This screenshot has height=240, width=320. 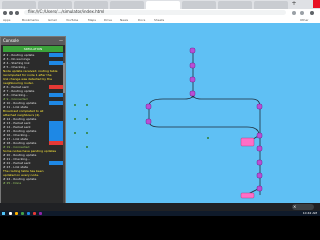 I want to click on bookmark-item: News, so click(x=124, y=20).